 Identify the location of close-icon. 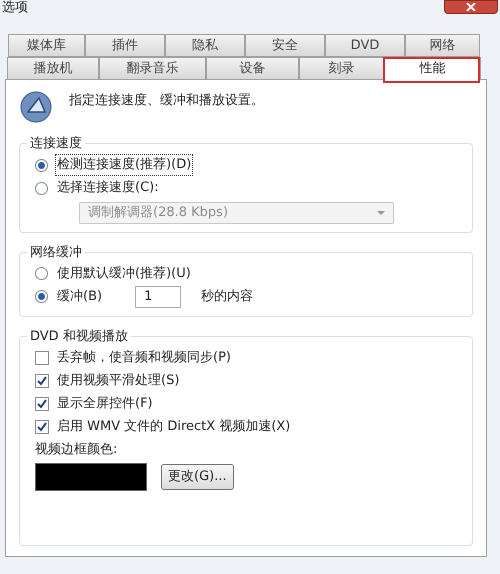
(471, 7).